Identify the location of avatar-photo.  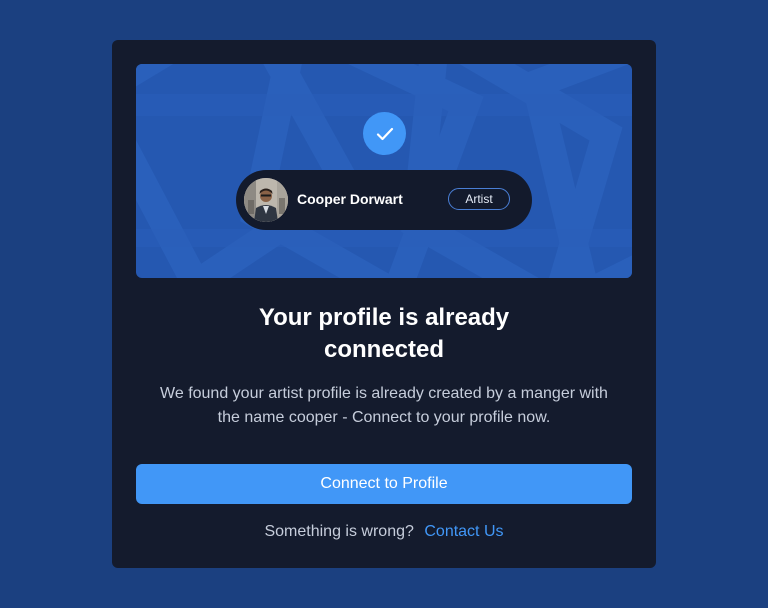
(266, 200).